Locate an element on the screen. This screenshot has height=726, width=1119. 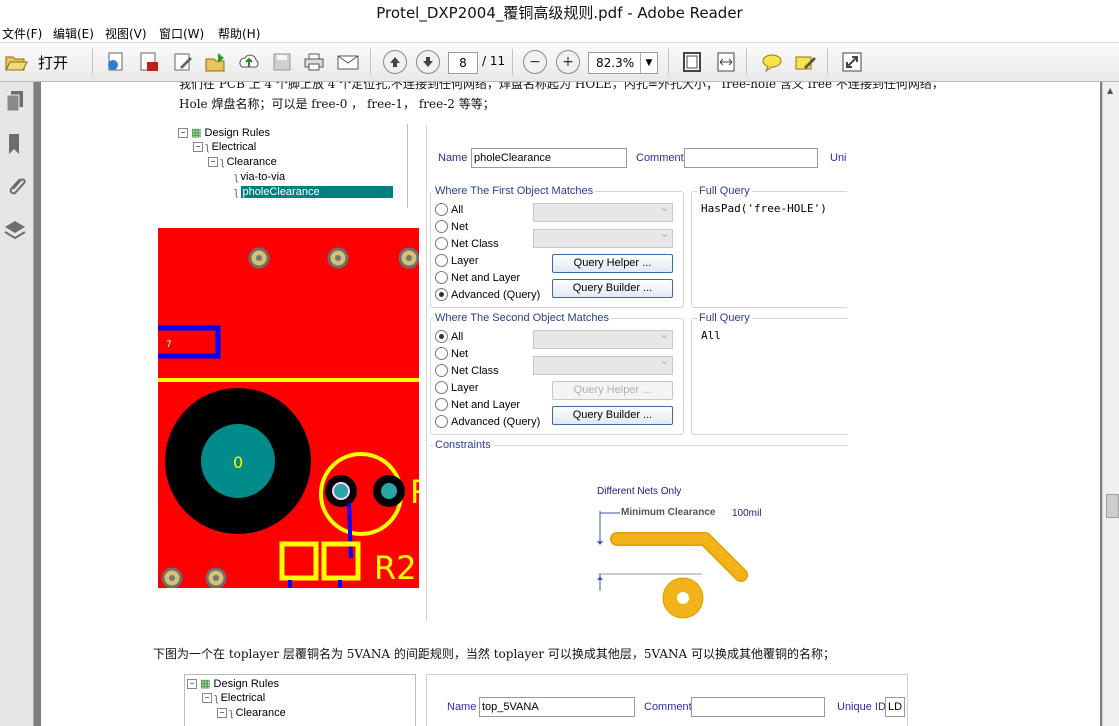
option-label: All is located at coordinates (457, 210).